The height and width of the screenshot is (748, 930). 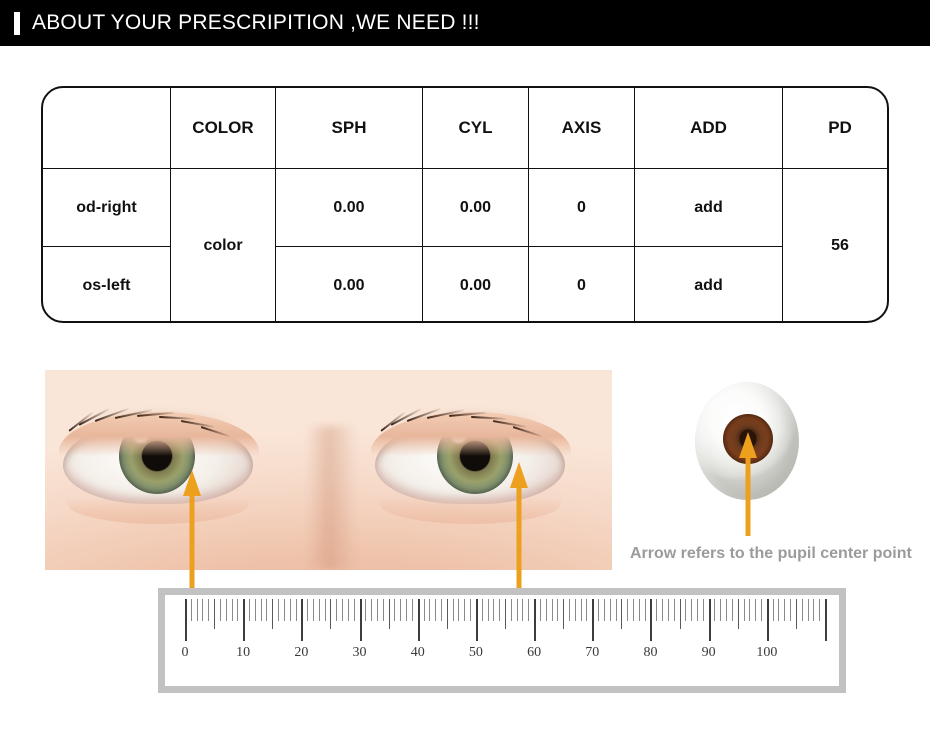 I want to click on cell-add-od-right: add, so click(x=708, y=207).